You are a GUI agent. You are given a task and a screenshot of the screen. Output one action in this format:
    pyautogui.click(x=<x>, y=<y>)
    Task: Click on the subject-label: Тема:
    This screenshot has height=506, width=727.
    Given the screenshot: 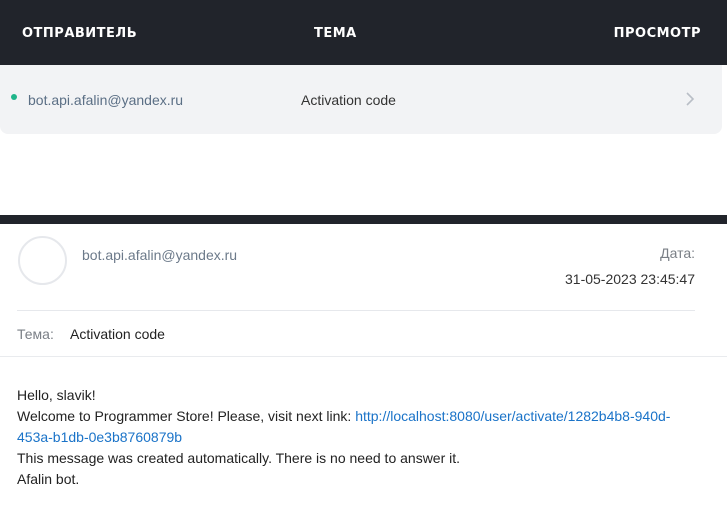 What is the action you would take?
    pyautogui.click(x=35, y=334)
    